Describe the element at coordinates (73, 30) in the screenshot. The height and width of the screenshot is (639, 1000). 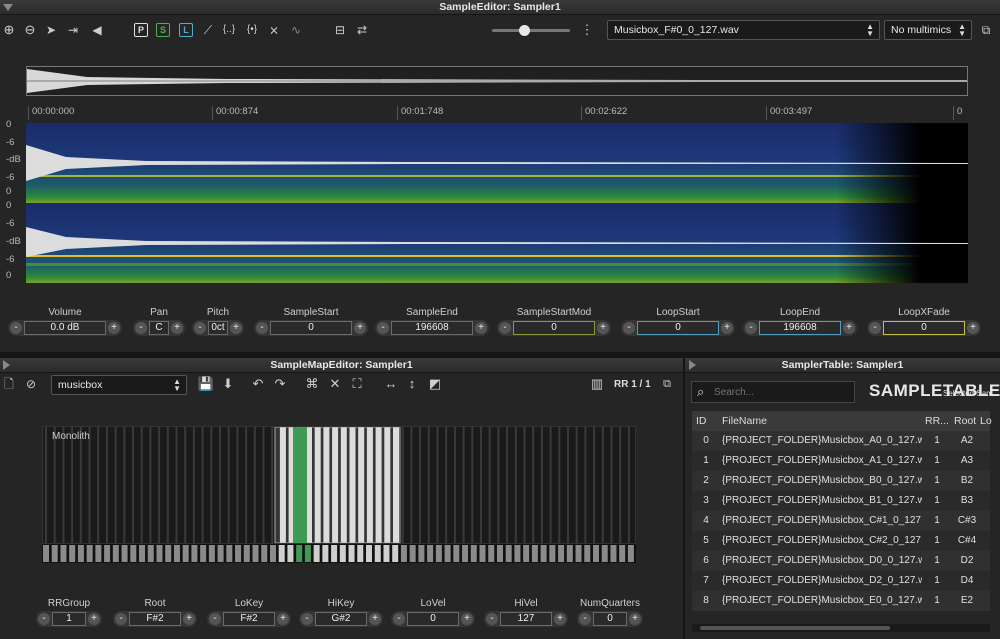
I see `jump-to-end-icon: ⇥` at that location.